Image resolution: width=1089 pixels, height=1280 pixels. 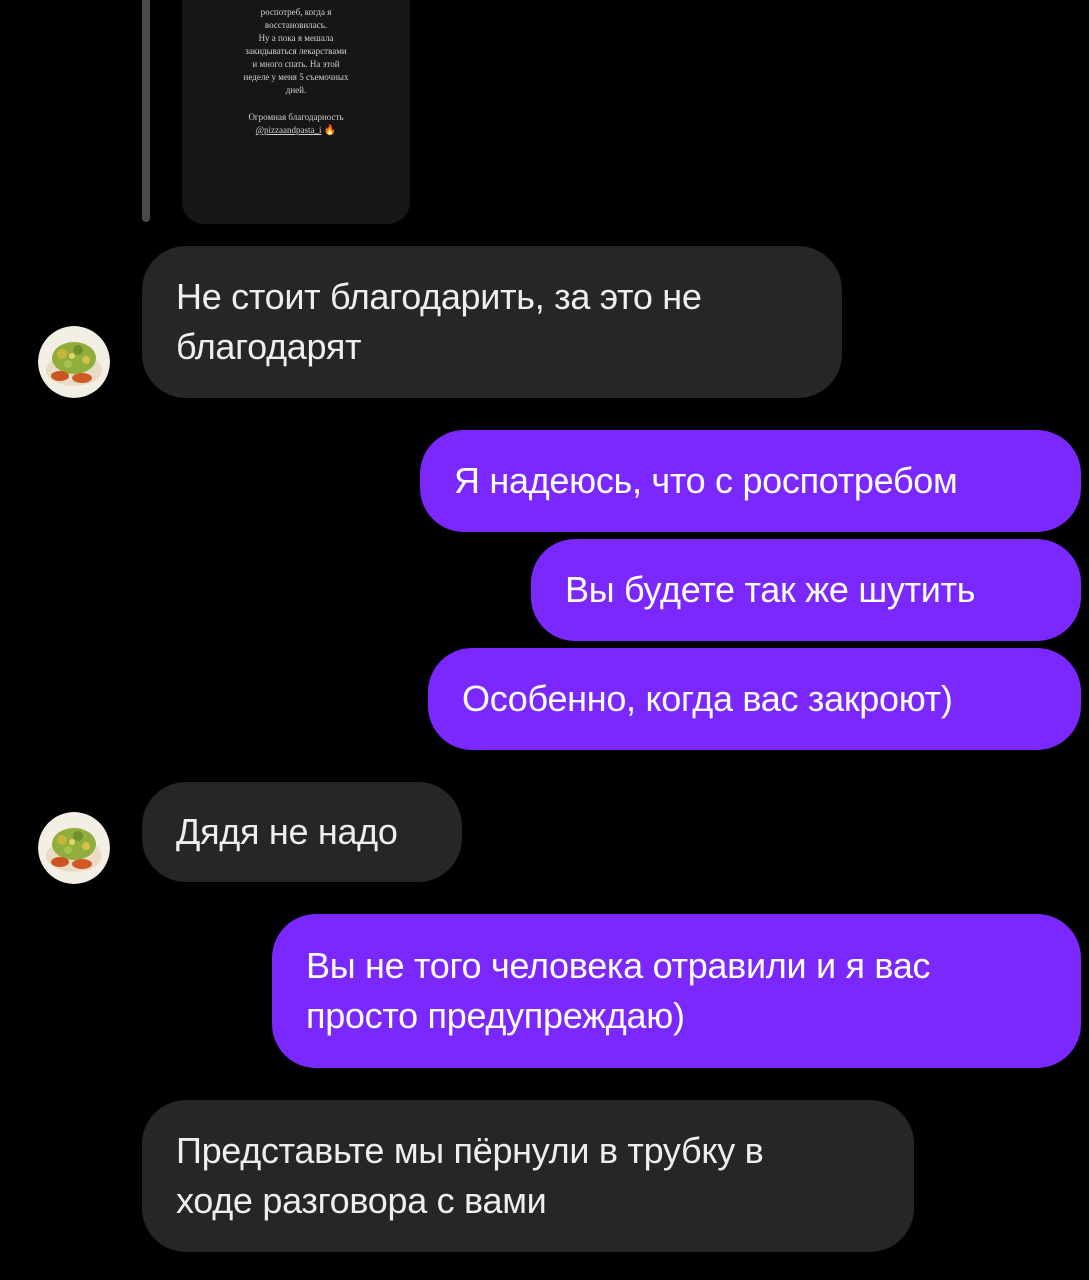 I want to click on message-line: Представьте мы пёрнули в трубку в, so click(x=470, y=1150).